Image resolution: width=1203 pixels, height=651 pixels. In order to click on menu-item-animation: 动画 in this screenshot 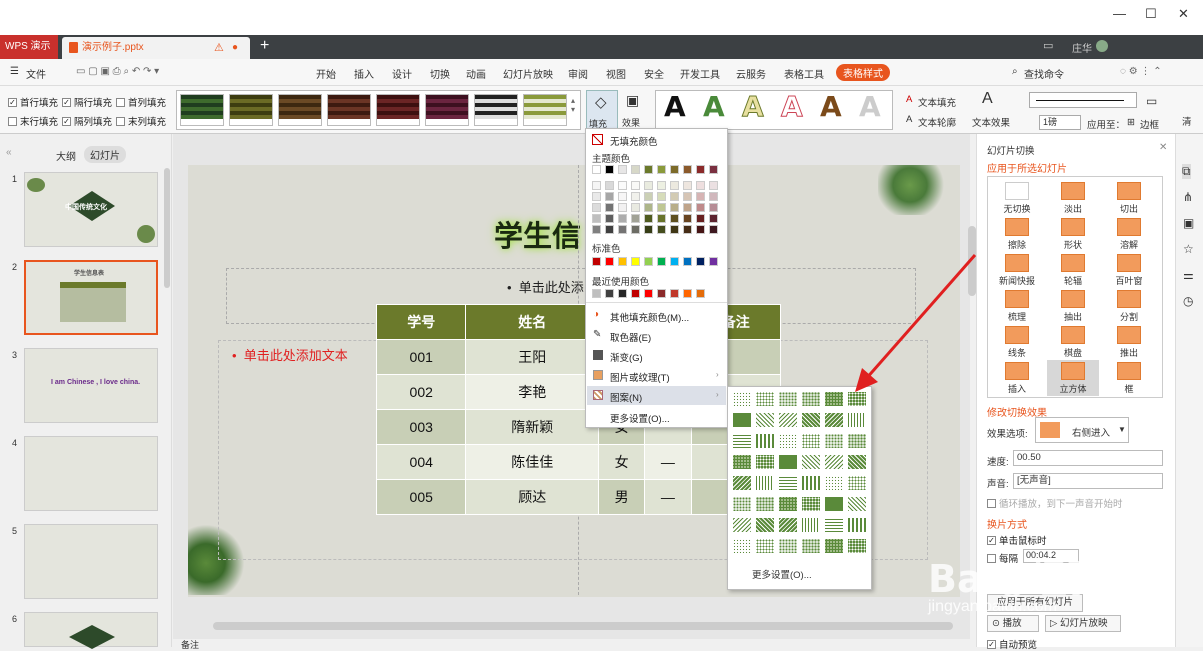, I will do `click(476, 73)`.